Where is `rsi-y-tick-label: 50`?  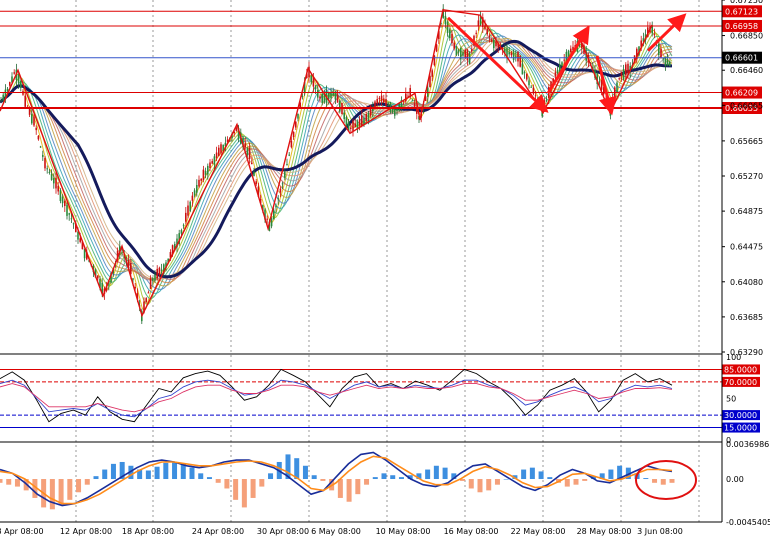
rsi-y-tick-label: 50 is located at coordinates (731, 399).